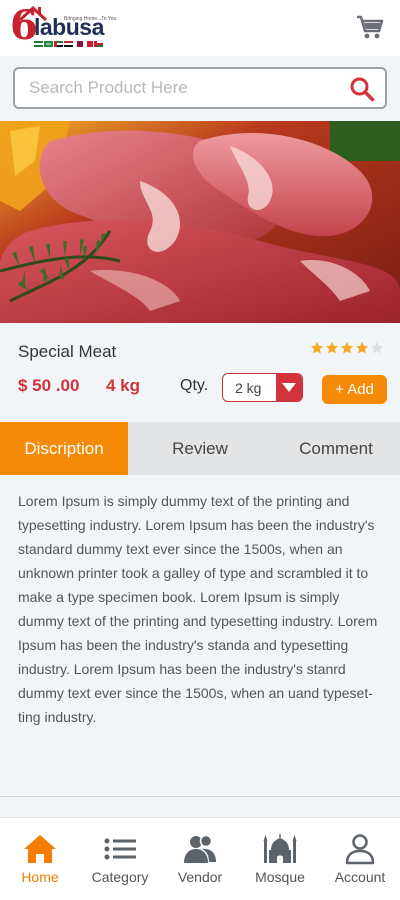 Image resolution: width=400 pixels, height=900 pixels. I want to click on nav-label-account: Account, so click(360, 877).